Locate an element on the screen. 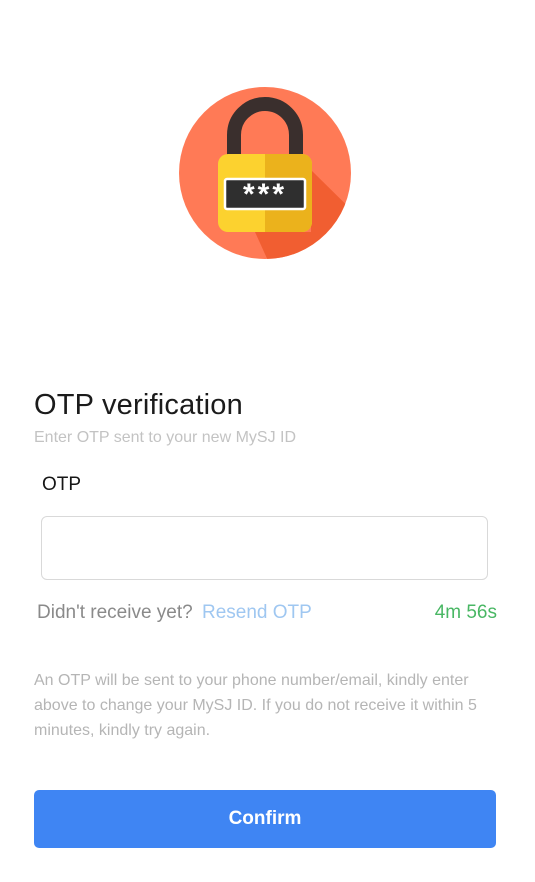  resend-question: Didn't receive yet? is located at coordinates (115, 612).